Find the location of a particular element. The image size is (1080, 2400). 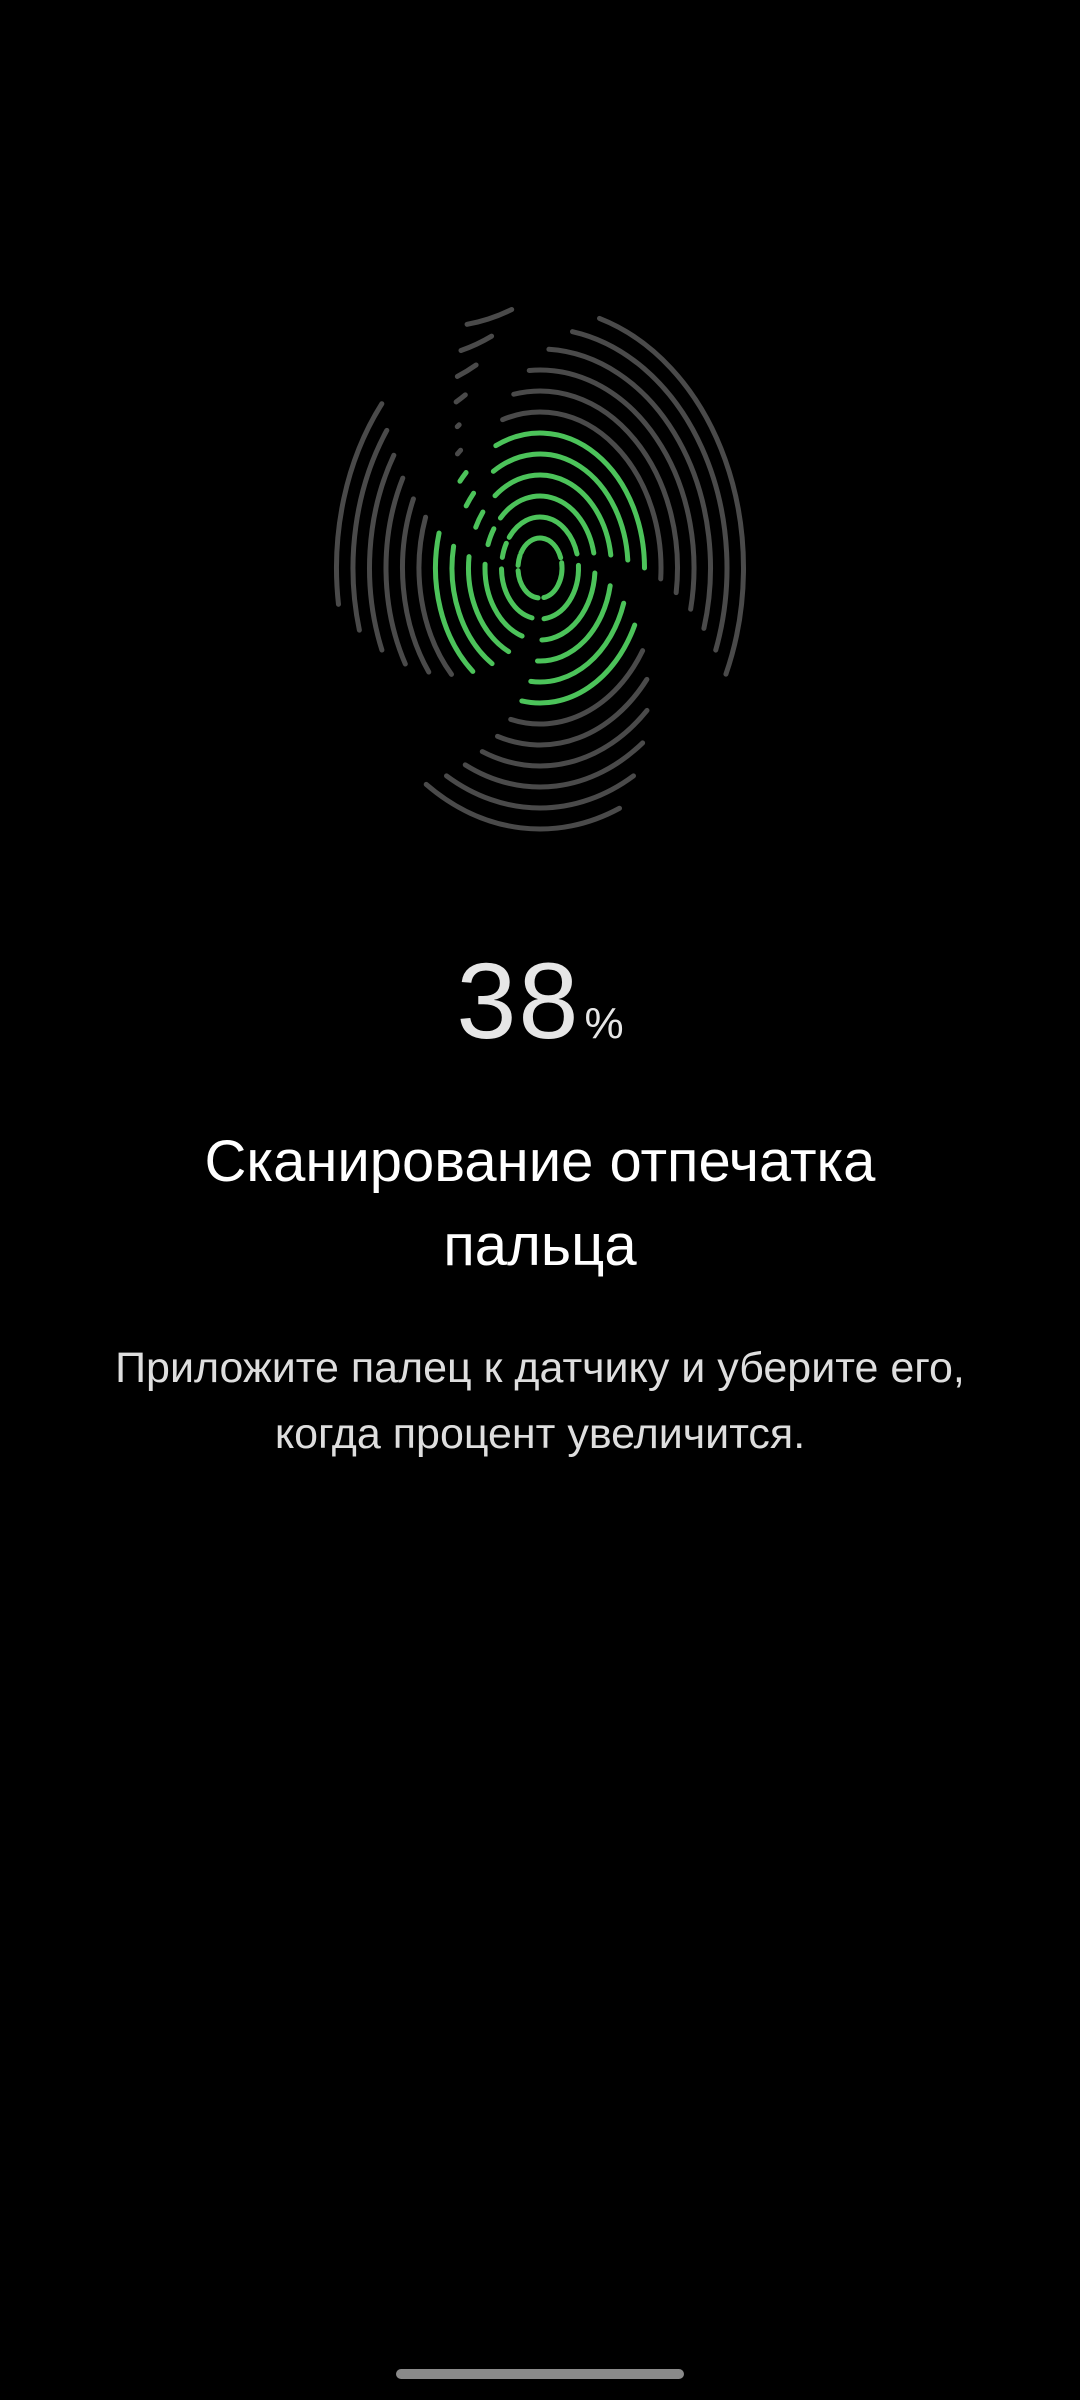

gesture-navigation-bar is located at coordinates (540, 2374).